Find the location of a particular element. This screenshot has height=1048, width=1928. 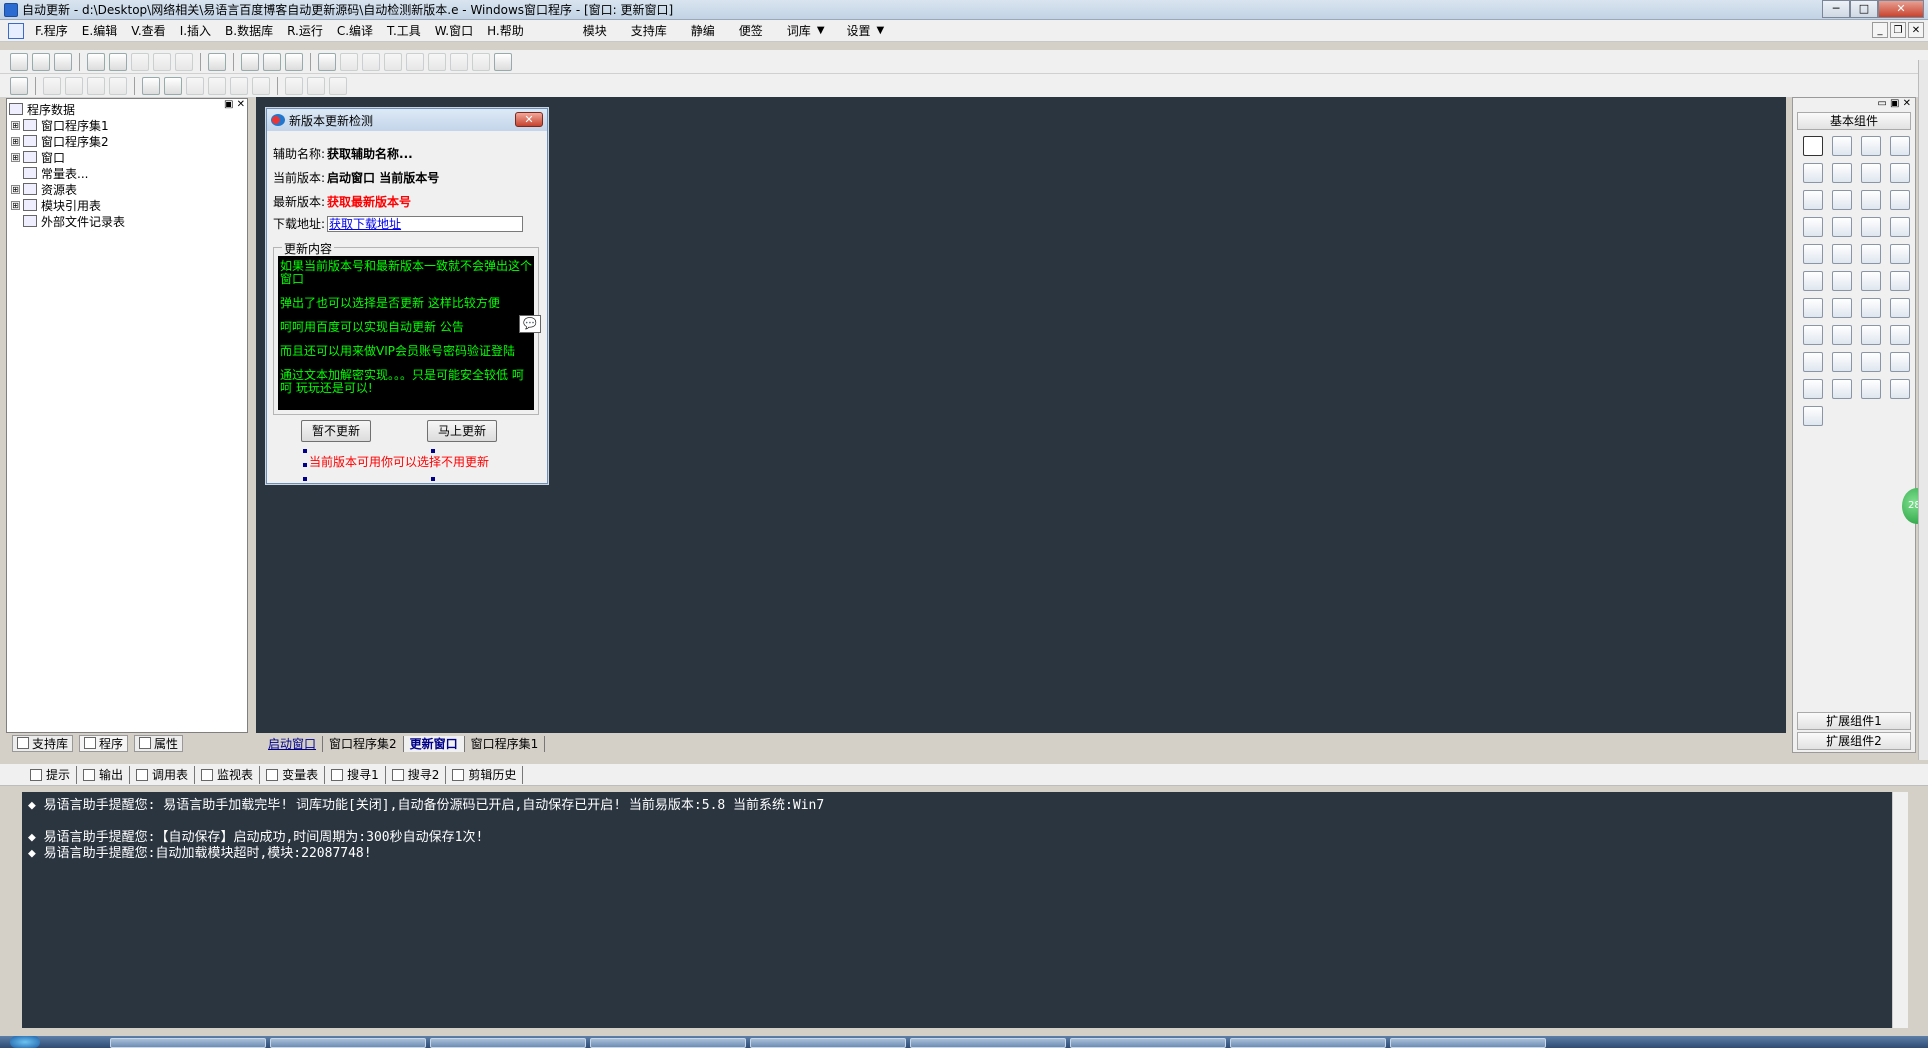

menu-database: B.数据库 is located at coordinates (249, 30).